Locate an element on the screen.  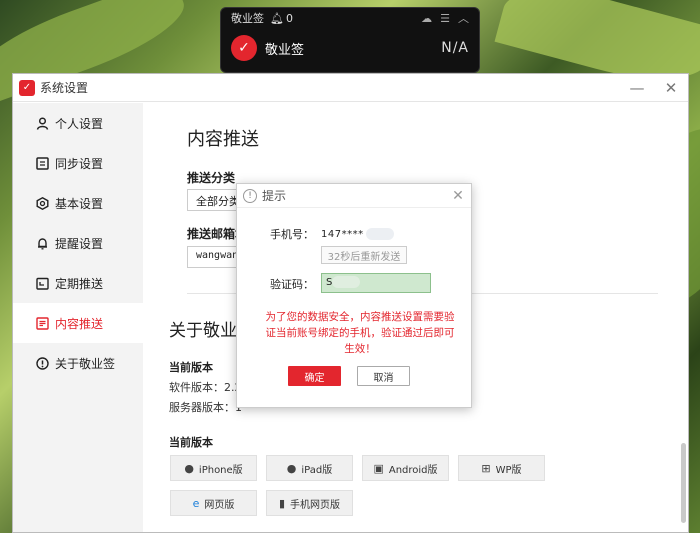
software-version: 软件版本：2.2 is located at coordinates (205, 387).